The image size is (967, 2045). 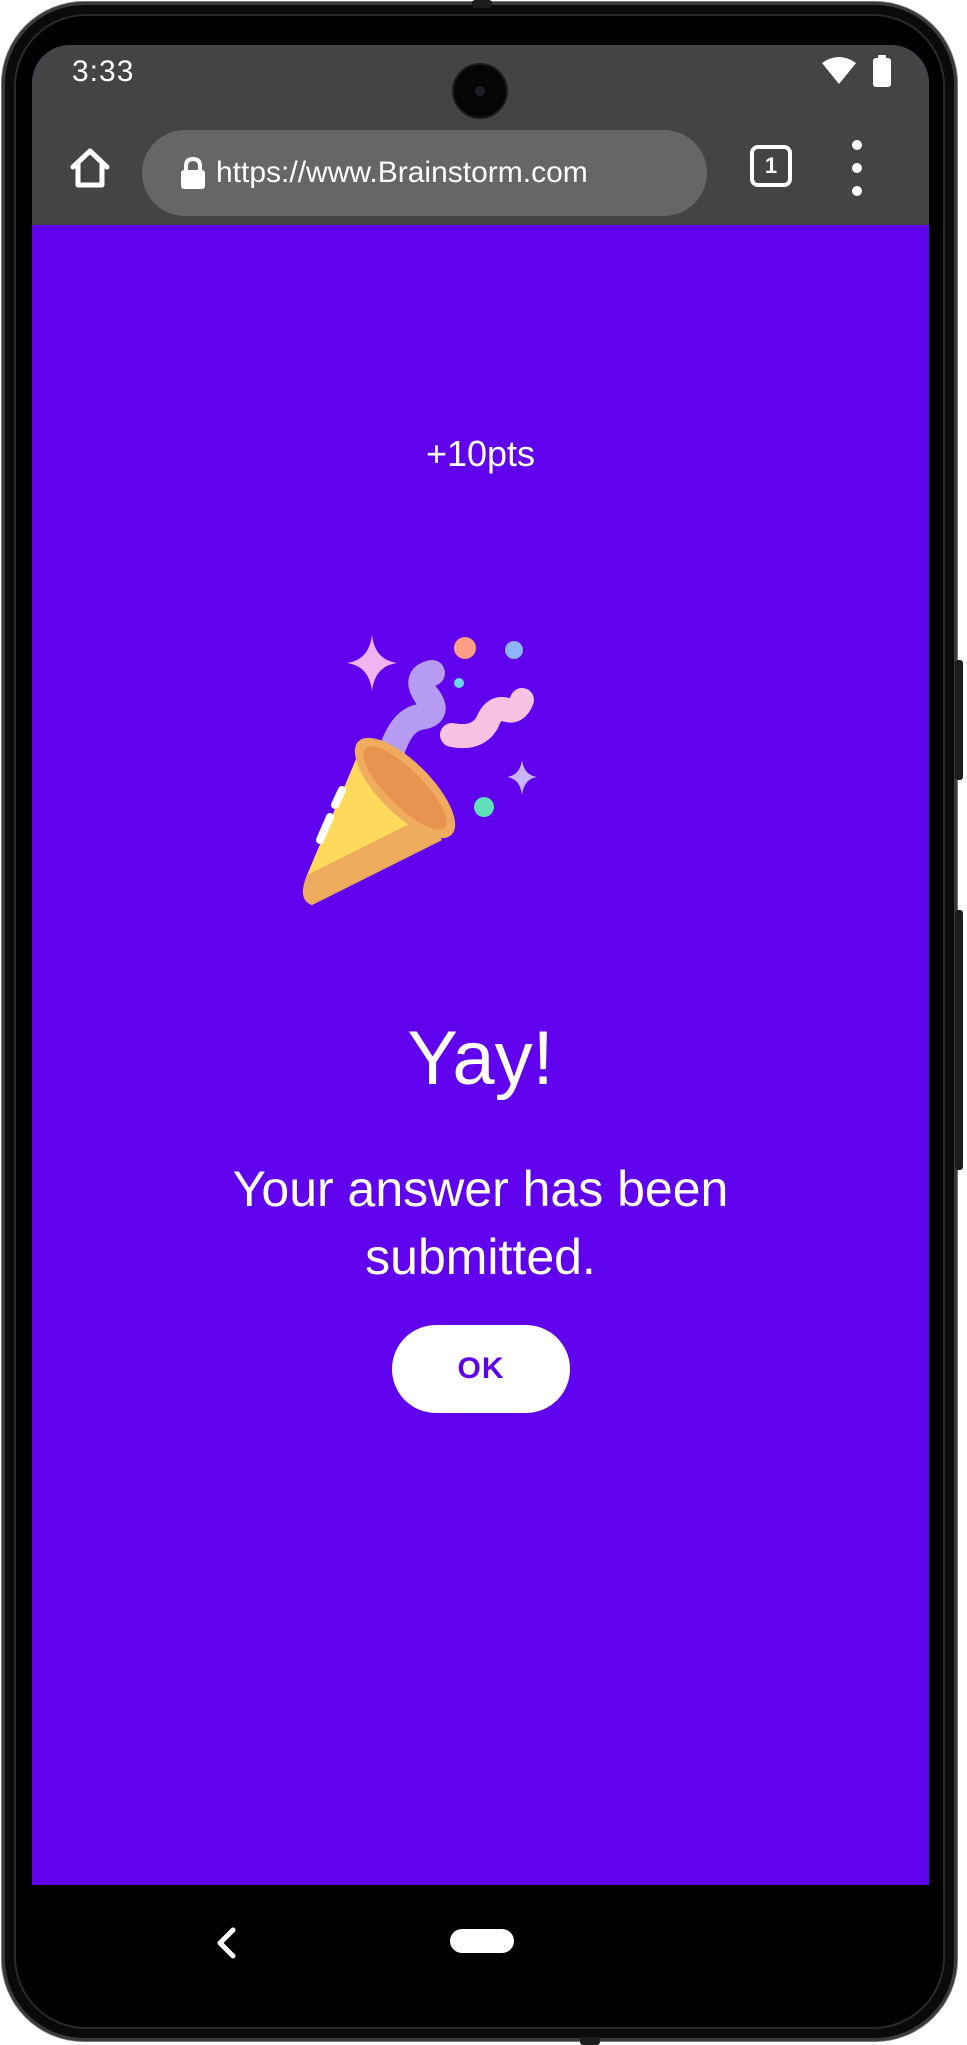 What do you see at coordinates (103, 71) in the screenshot?
I see `status-time: 3:33` at bounding box center [103, 71].